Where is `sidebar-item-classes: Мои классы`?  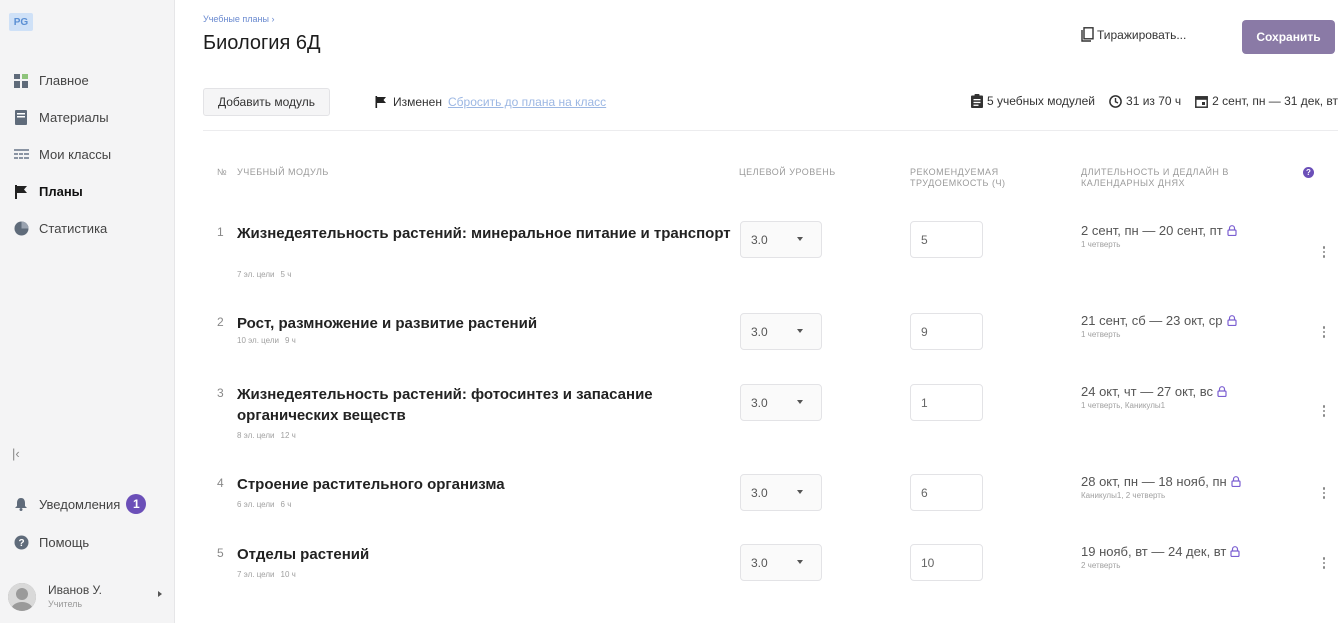
sidebar-item-classes: Мои классы is located at coordinates (87, 154).